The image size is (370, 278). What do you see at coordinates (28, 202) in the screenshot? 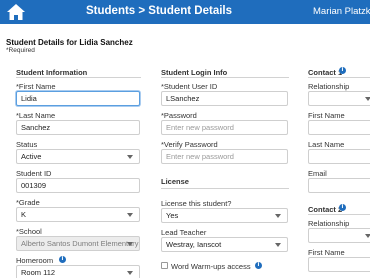
I see `grade-label: *Grade` at bounding box center [28, 202].